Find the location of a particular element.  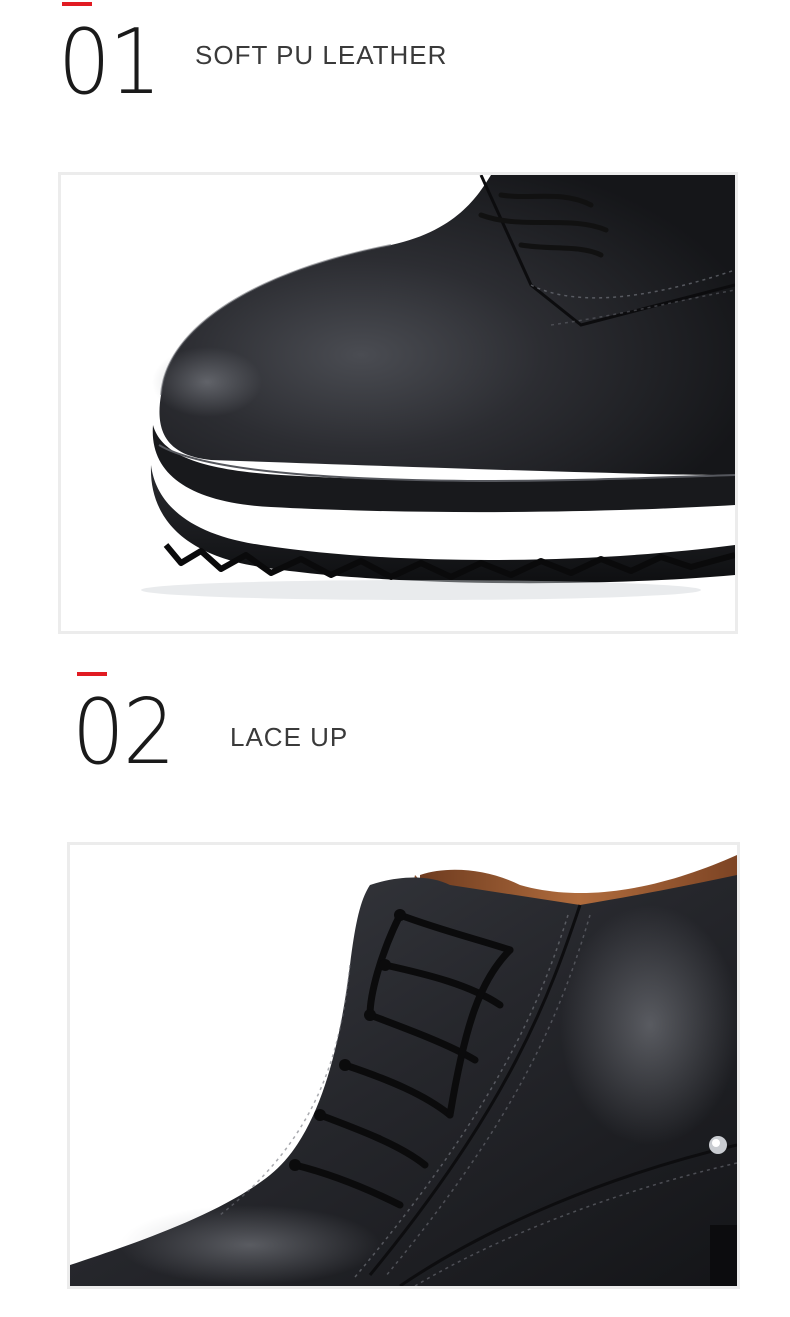

feature-2-title: LACE UP is located at coordinates (289, 737).